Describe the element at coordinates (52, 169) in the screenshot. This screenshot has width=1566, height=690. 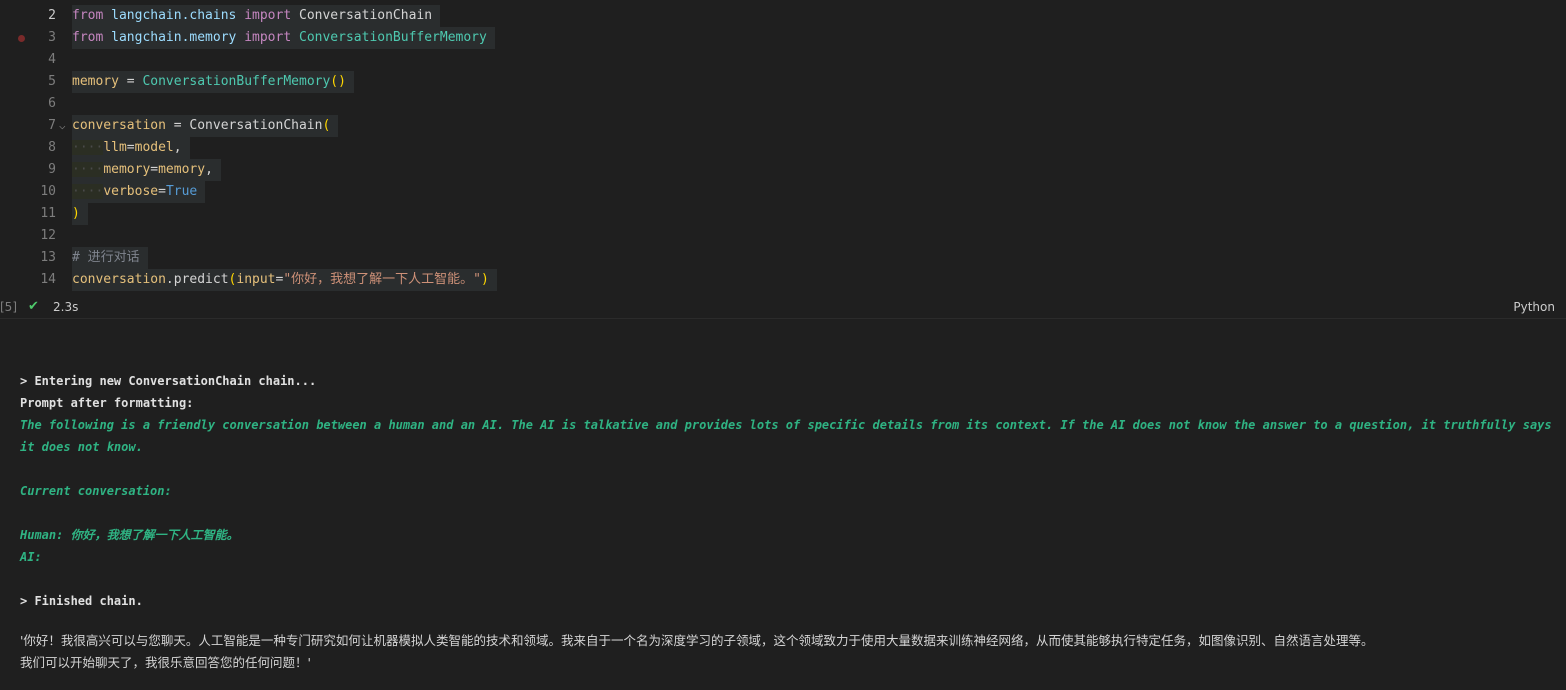
I see `line-number: 9` at that location.